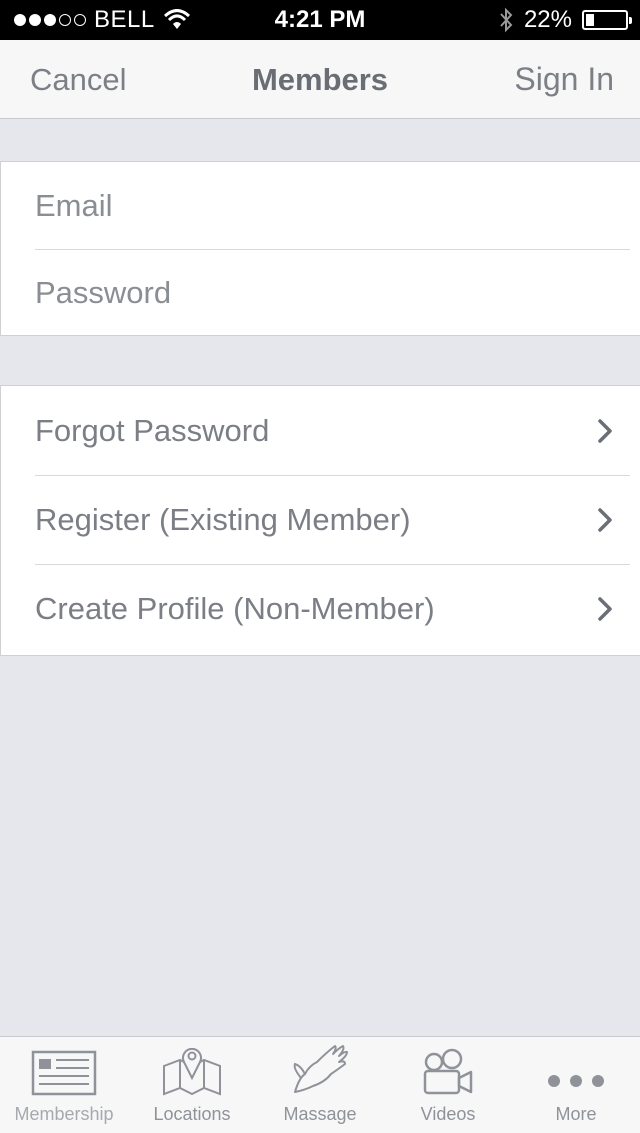 The width and height of the screenshot is (640, 1133). What do you see at coordinates (590, 20) in the screenshot?
I see `battery-level` at bounding box center [590, 20].